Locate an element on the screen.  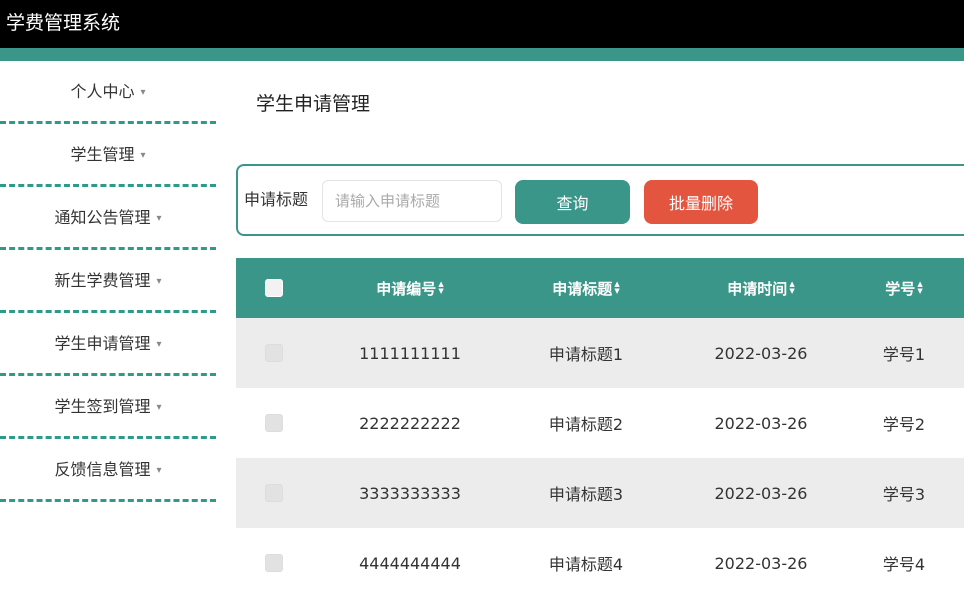
cell-id: 4444444444 is located at coordinates (410, 563).